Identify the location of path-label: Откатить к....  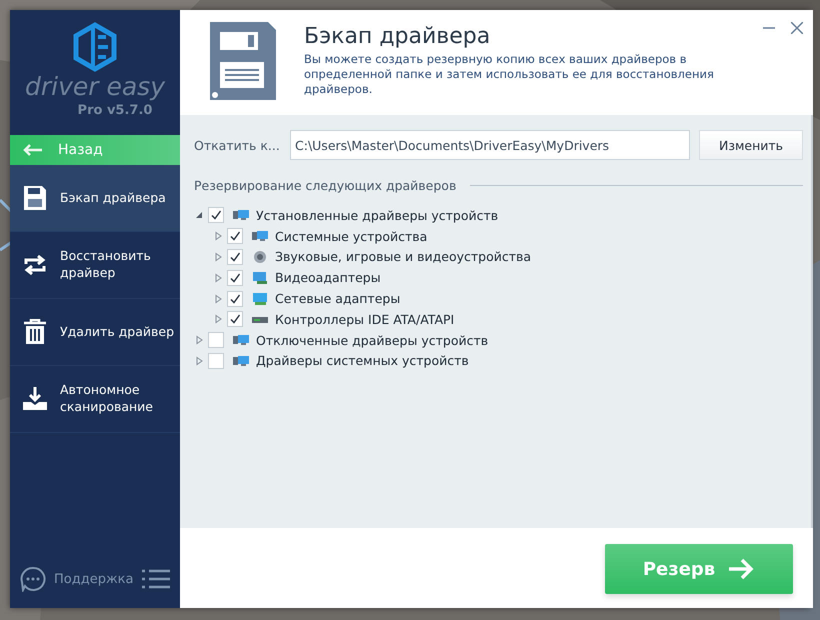
(237, 145).